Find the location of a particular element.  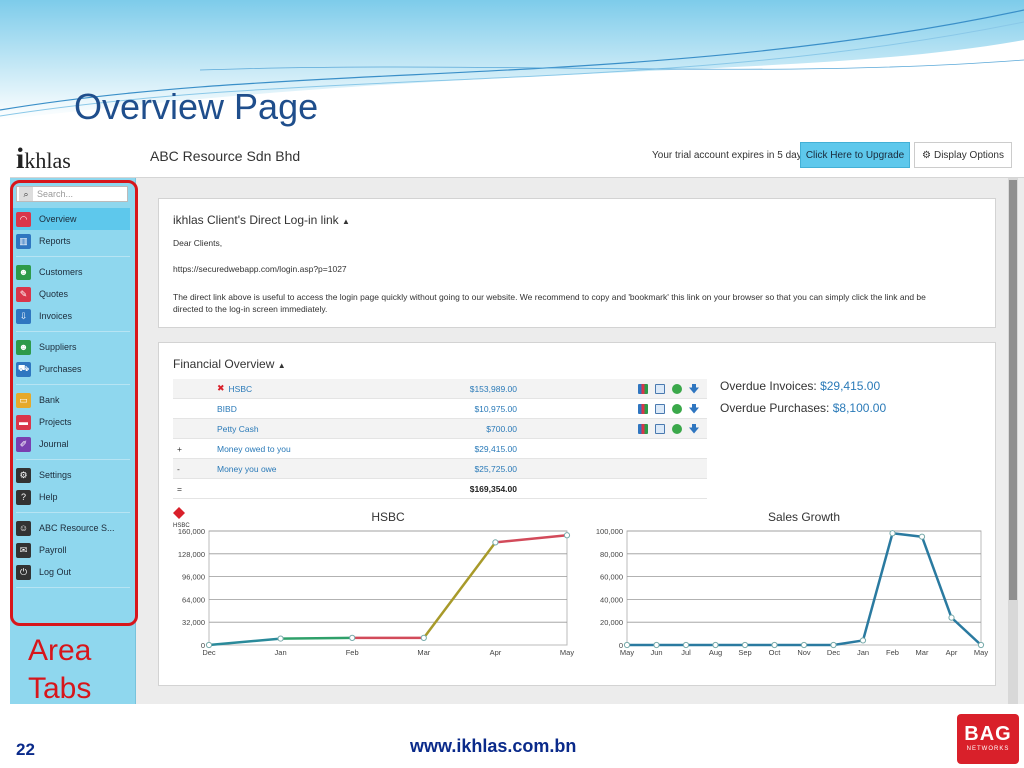

y-tick-label: 60,000 is located at coordinates (611, 577).